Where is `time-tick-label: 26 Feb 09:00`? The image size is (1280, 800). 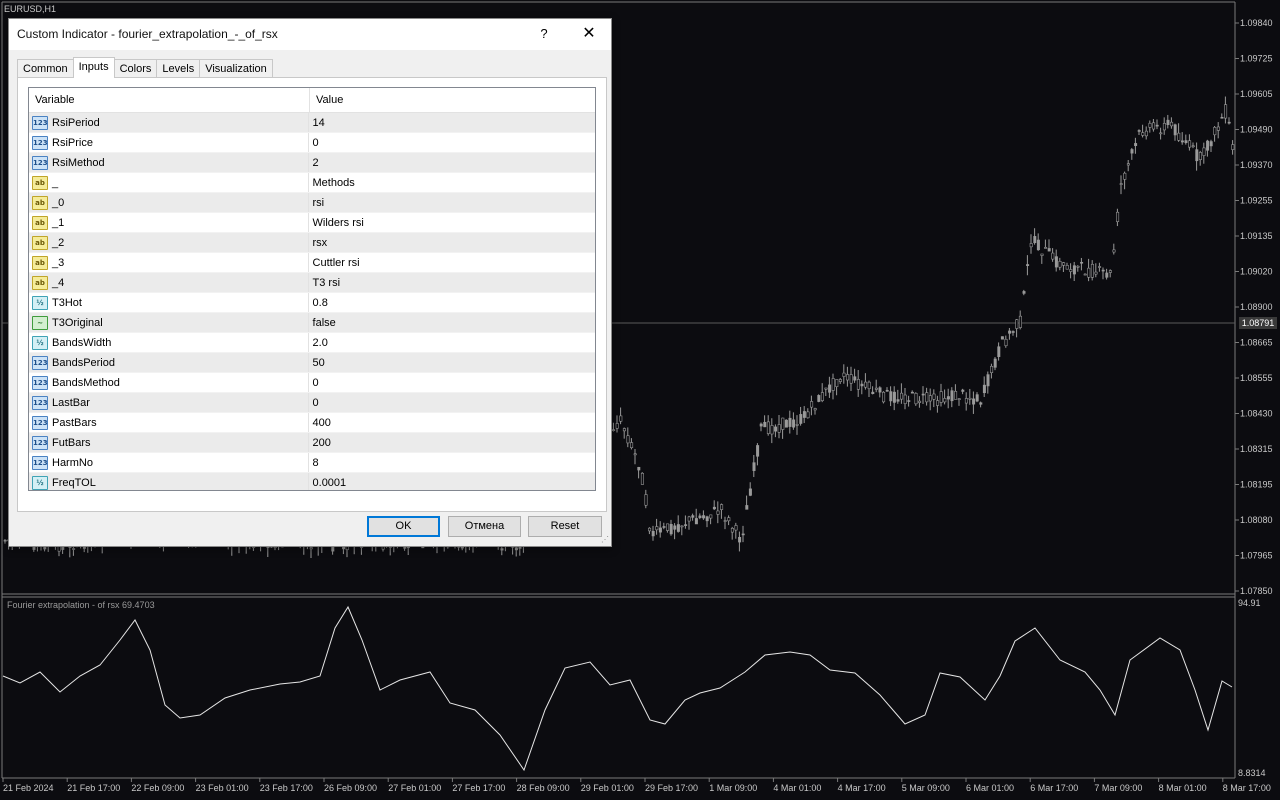
time-tick-label: 26 Feb 09:00 is located at coordinates (350, 788).